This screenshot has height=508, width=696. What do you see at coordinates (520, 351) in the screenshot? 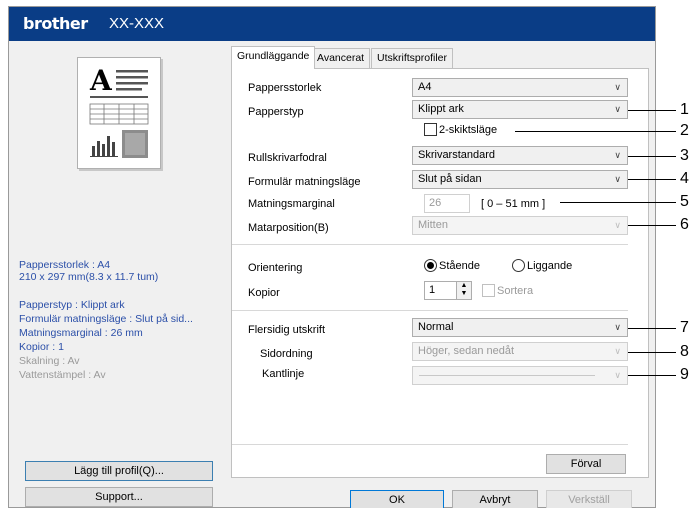
I see `page-order-select: Höger, sedan nedåt ∨` at bounding box center [520, 351].